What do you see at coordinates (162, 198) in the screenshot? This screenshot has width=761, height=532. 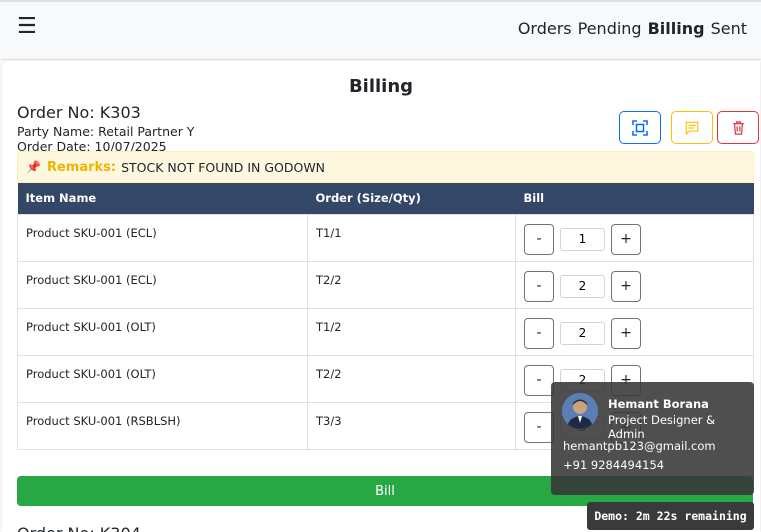 I see `header-item-name: Item Name` at bounding box center [162, 198].